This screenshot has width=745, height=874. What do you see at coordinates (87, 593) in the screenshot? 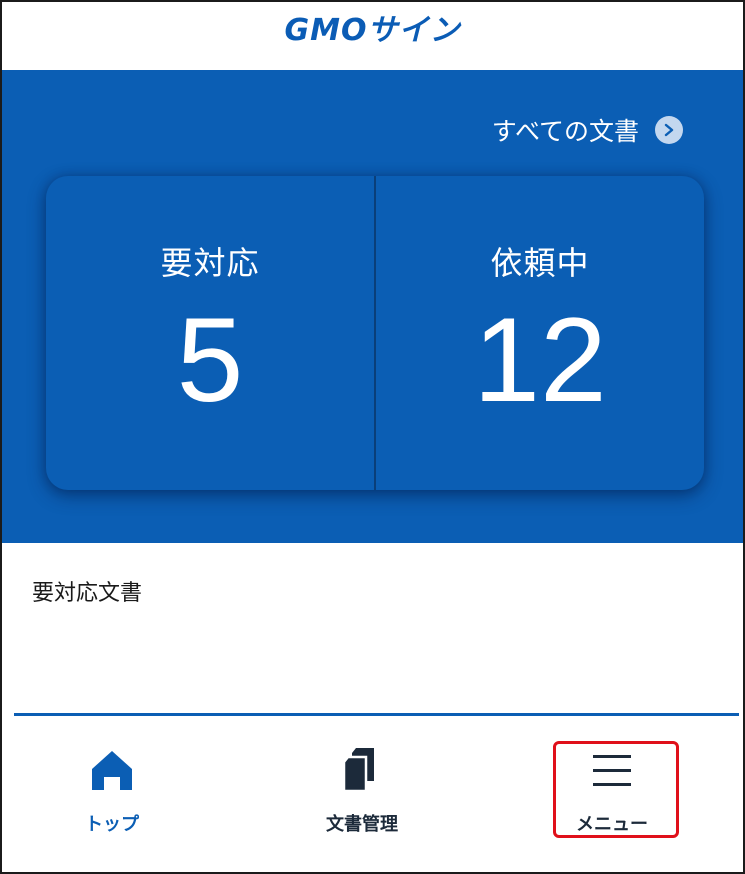
I see `section-title: 要対応文書` at bounding box center [87, 593].